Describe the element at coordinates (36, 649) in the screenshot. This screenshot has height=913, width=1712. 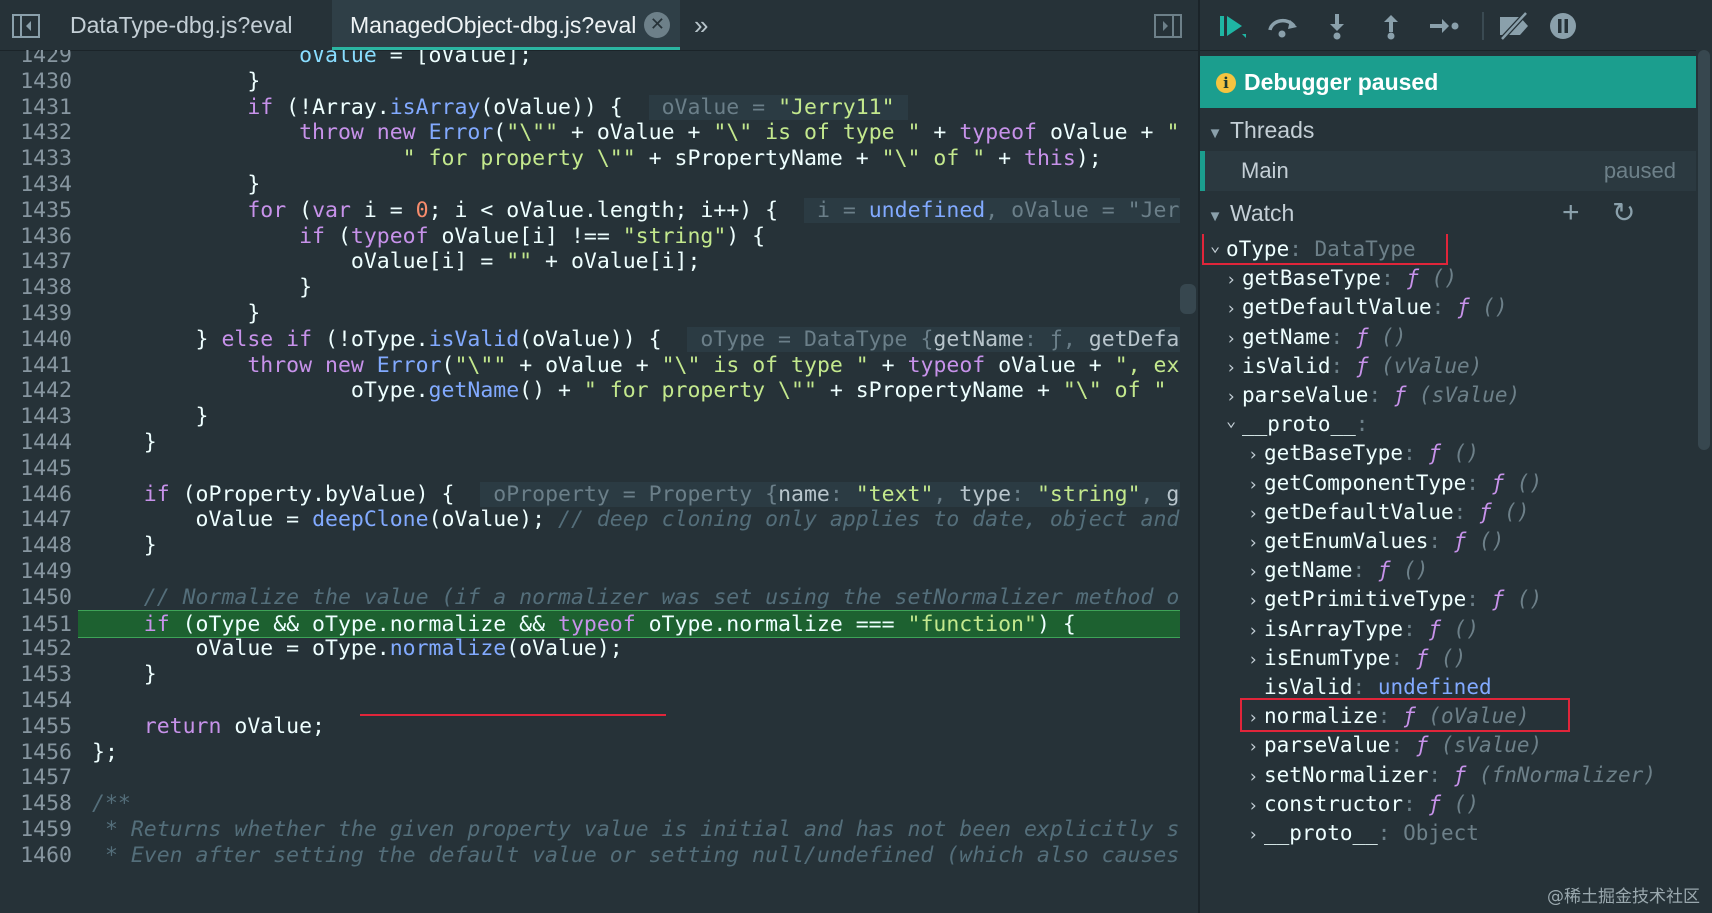
I see `line-number: 1452` at that location.